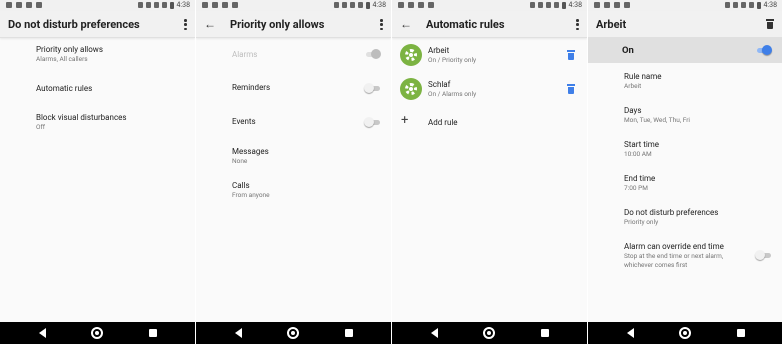 Image resolution: width=782 pixels, height=344 pixels. I want to click on events-toggle, so click(372, 122).